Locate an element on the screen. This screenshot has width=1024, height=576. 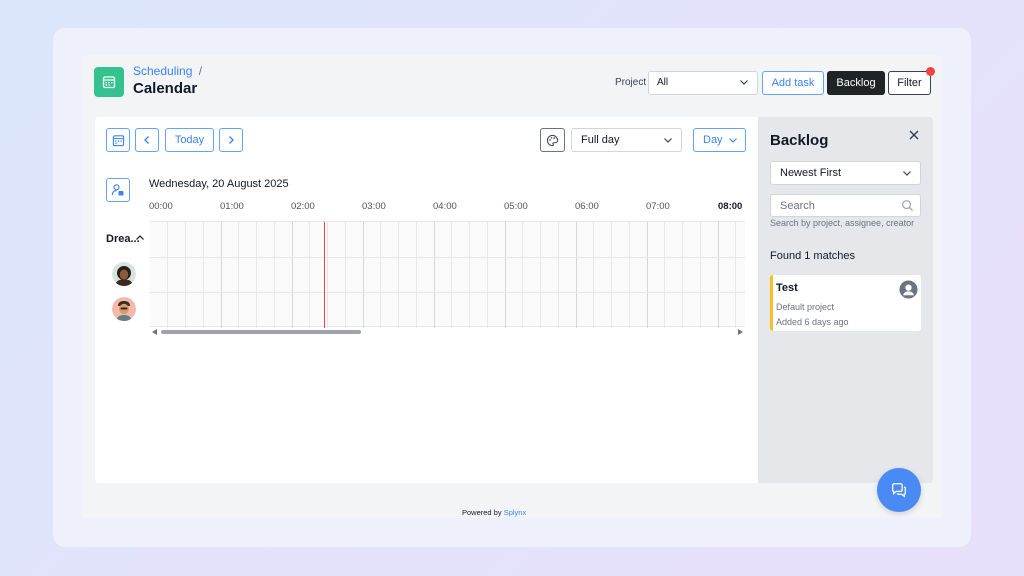
project-label: Project is located at coordinates (631, 82).